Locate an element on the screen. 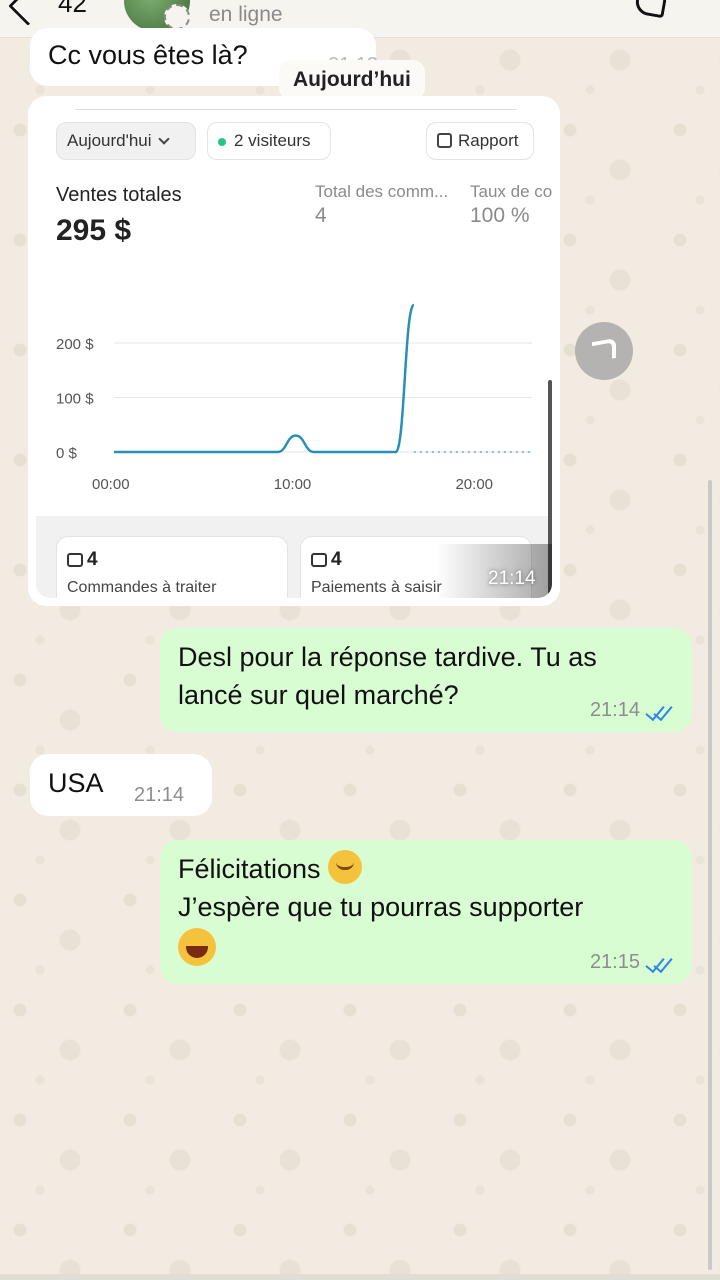 This screenshot has width=720, height=1280. incoming-message: USA 21:14 is located at coordinates (121, 785).